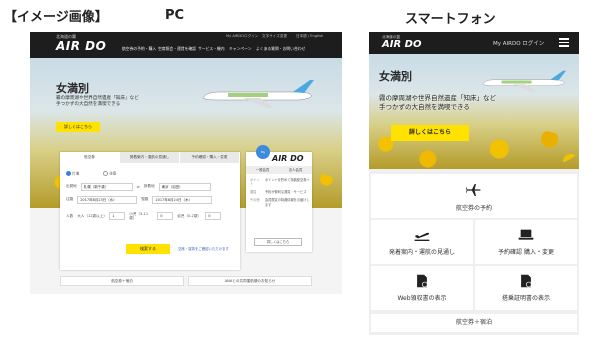 Image resolution: width=600 pixels, height=337 pixels. Describe the element at coordinates (70, 199) in the screenshot. I see `depart-label: 往路` at that location.